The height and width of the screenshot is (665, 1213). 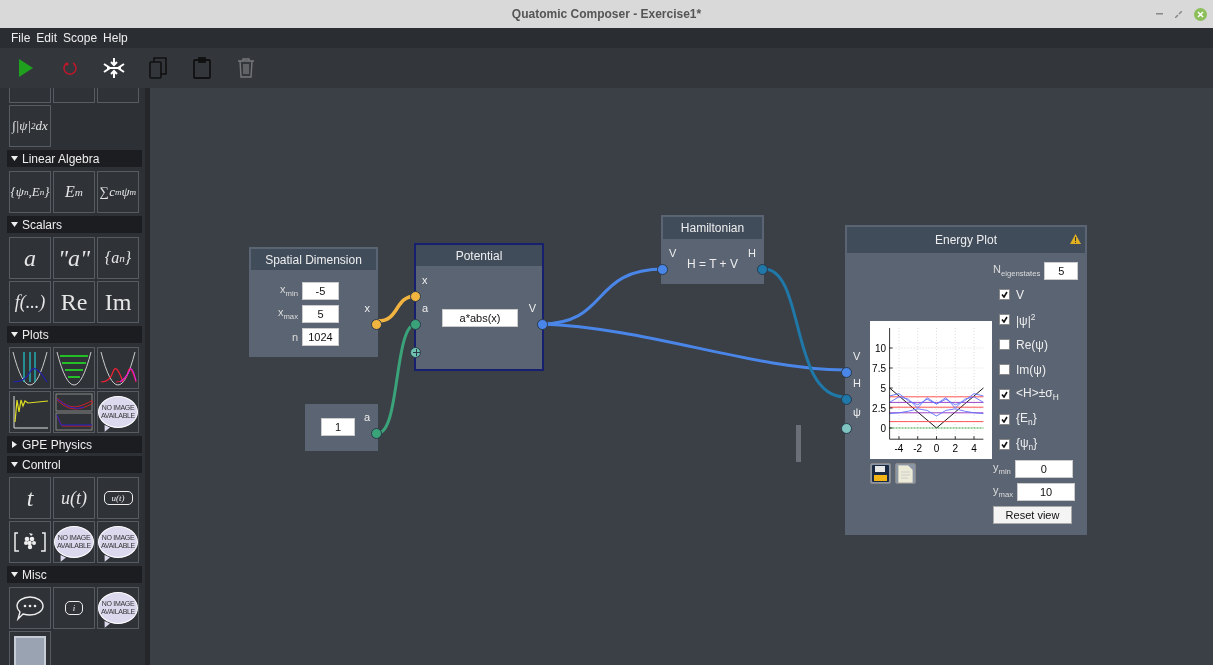 I want to click on section-header: GPE Physics, so click(x=74, y=444).